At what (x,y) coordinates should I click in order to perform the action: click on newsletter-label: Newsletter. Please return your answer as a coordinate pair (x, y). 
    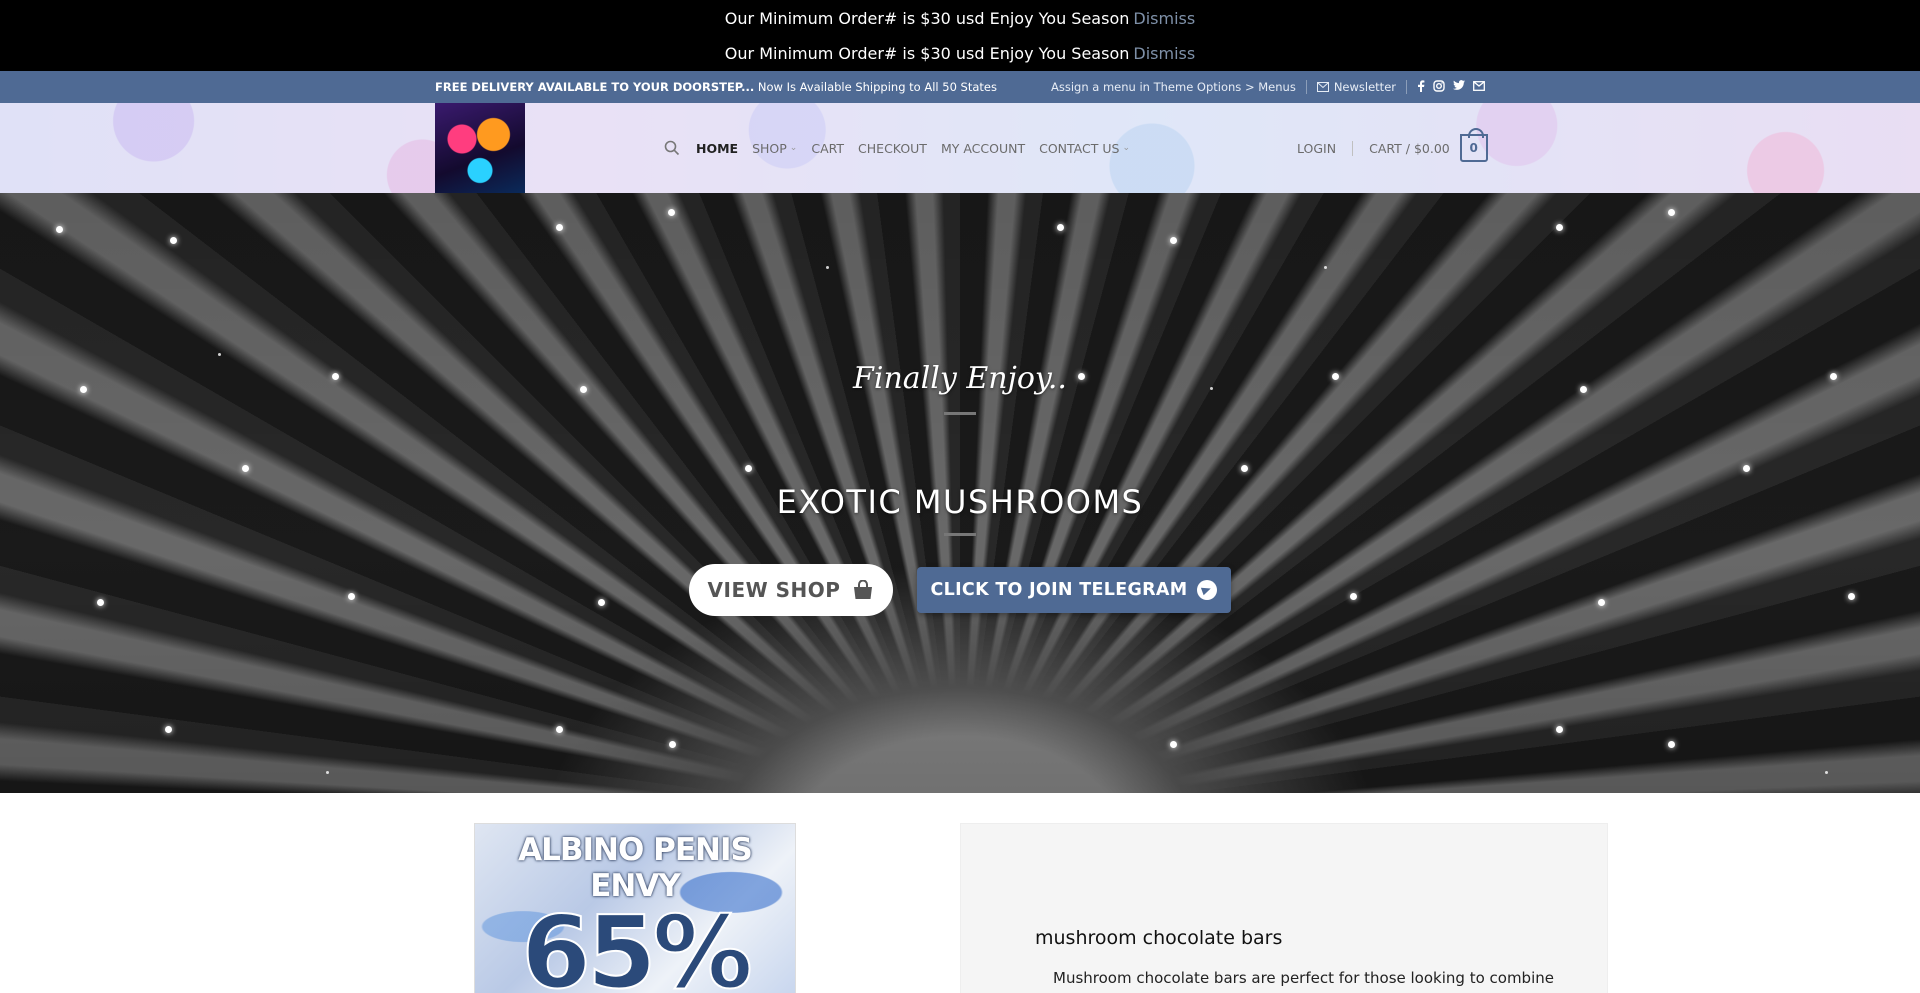
    Looking at the image, I should click on (1364, 87).